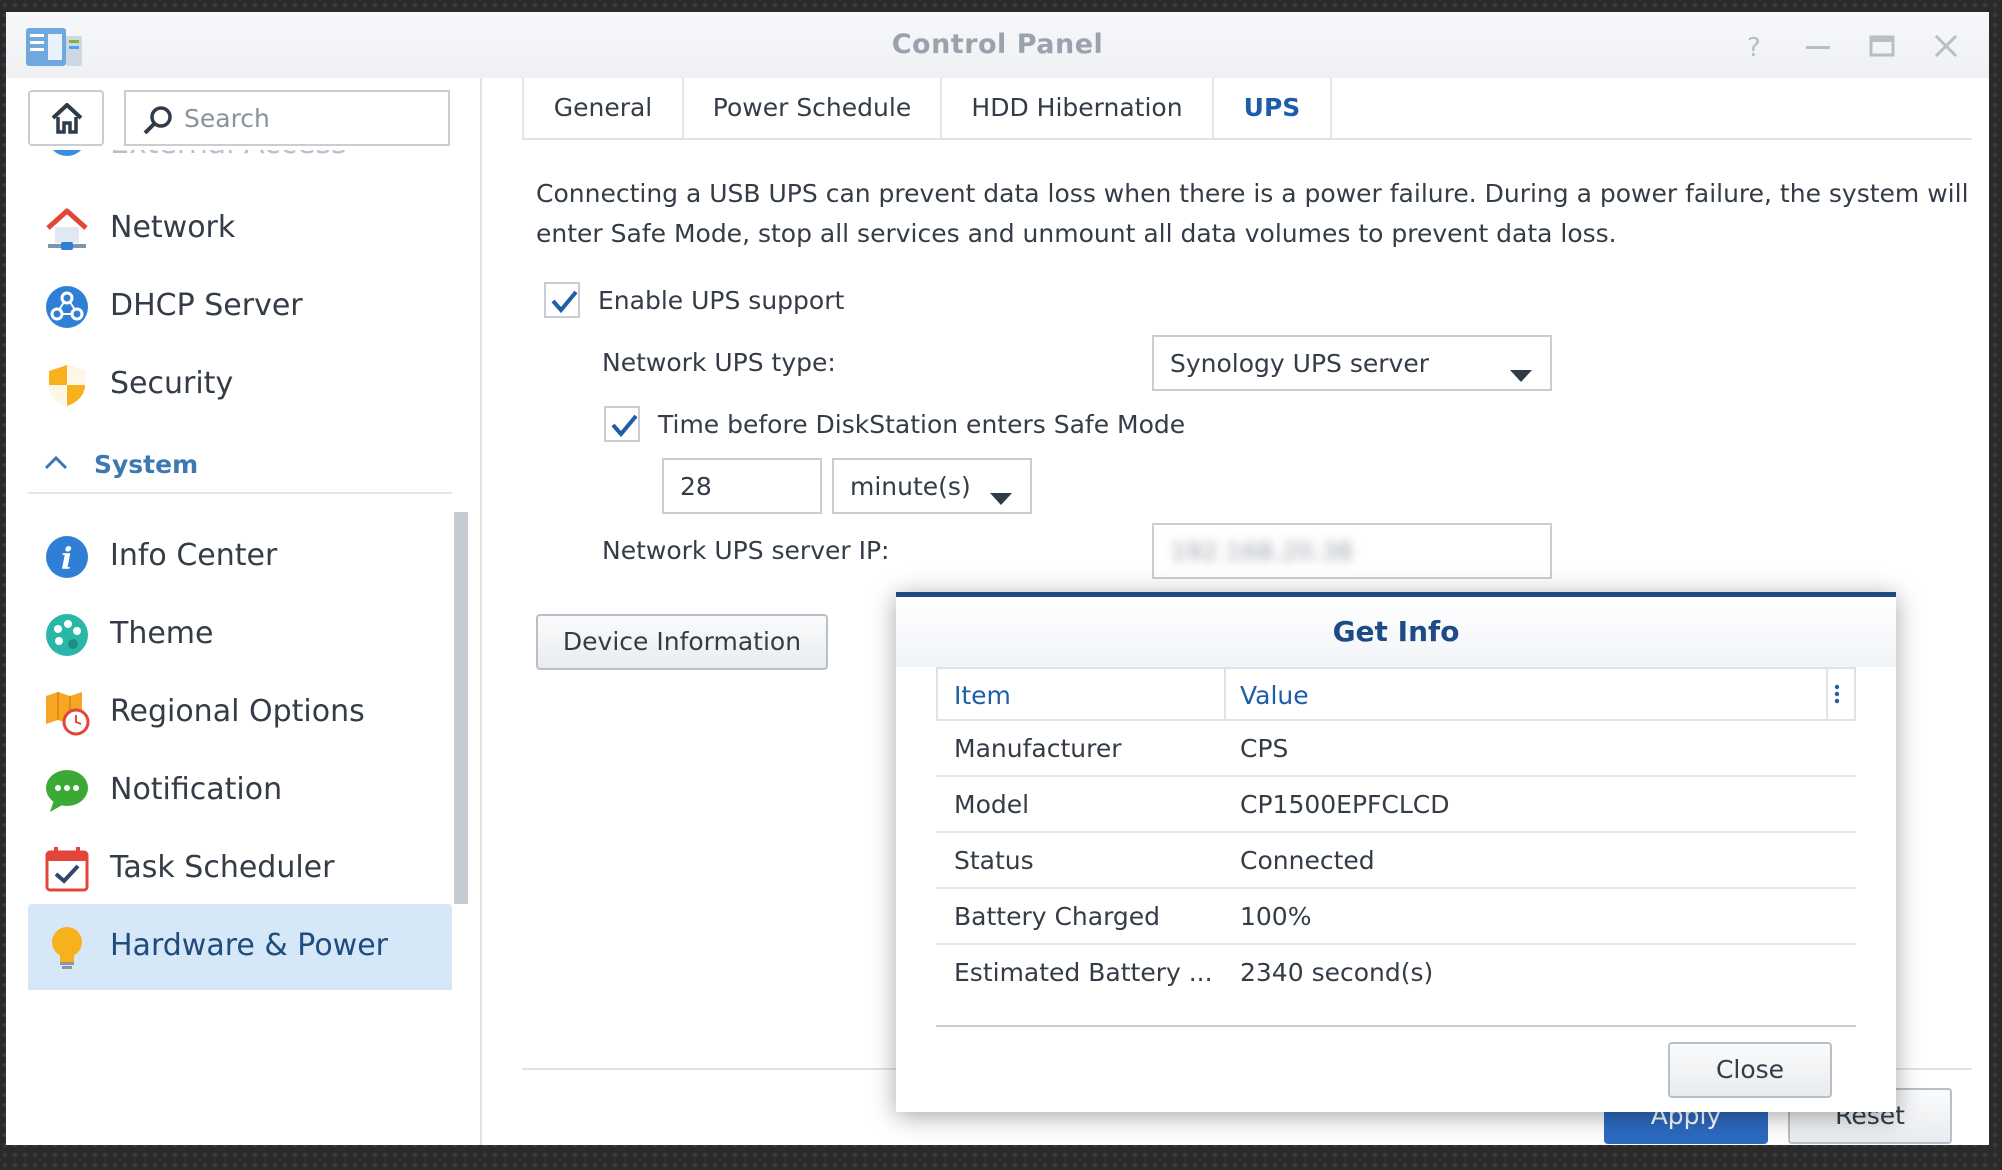 Image resolution: width=2002 pixels, height=1170 pixels. I want to click on cell-item: Battery Charged, so click(1057, 916).